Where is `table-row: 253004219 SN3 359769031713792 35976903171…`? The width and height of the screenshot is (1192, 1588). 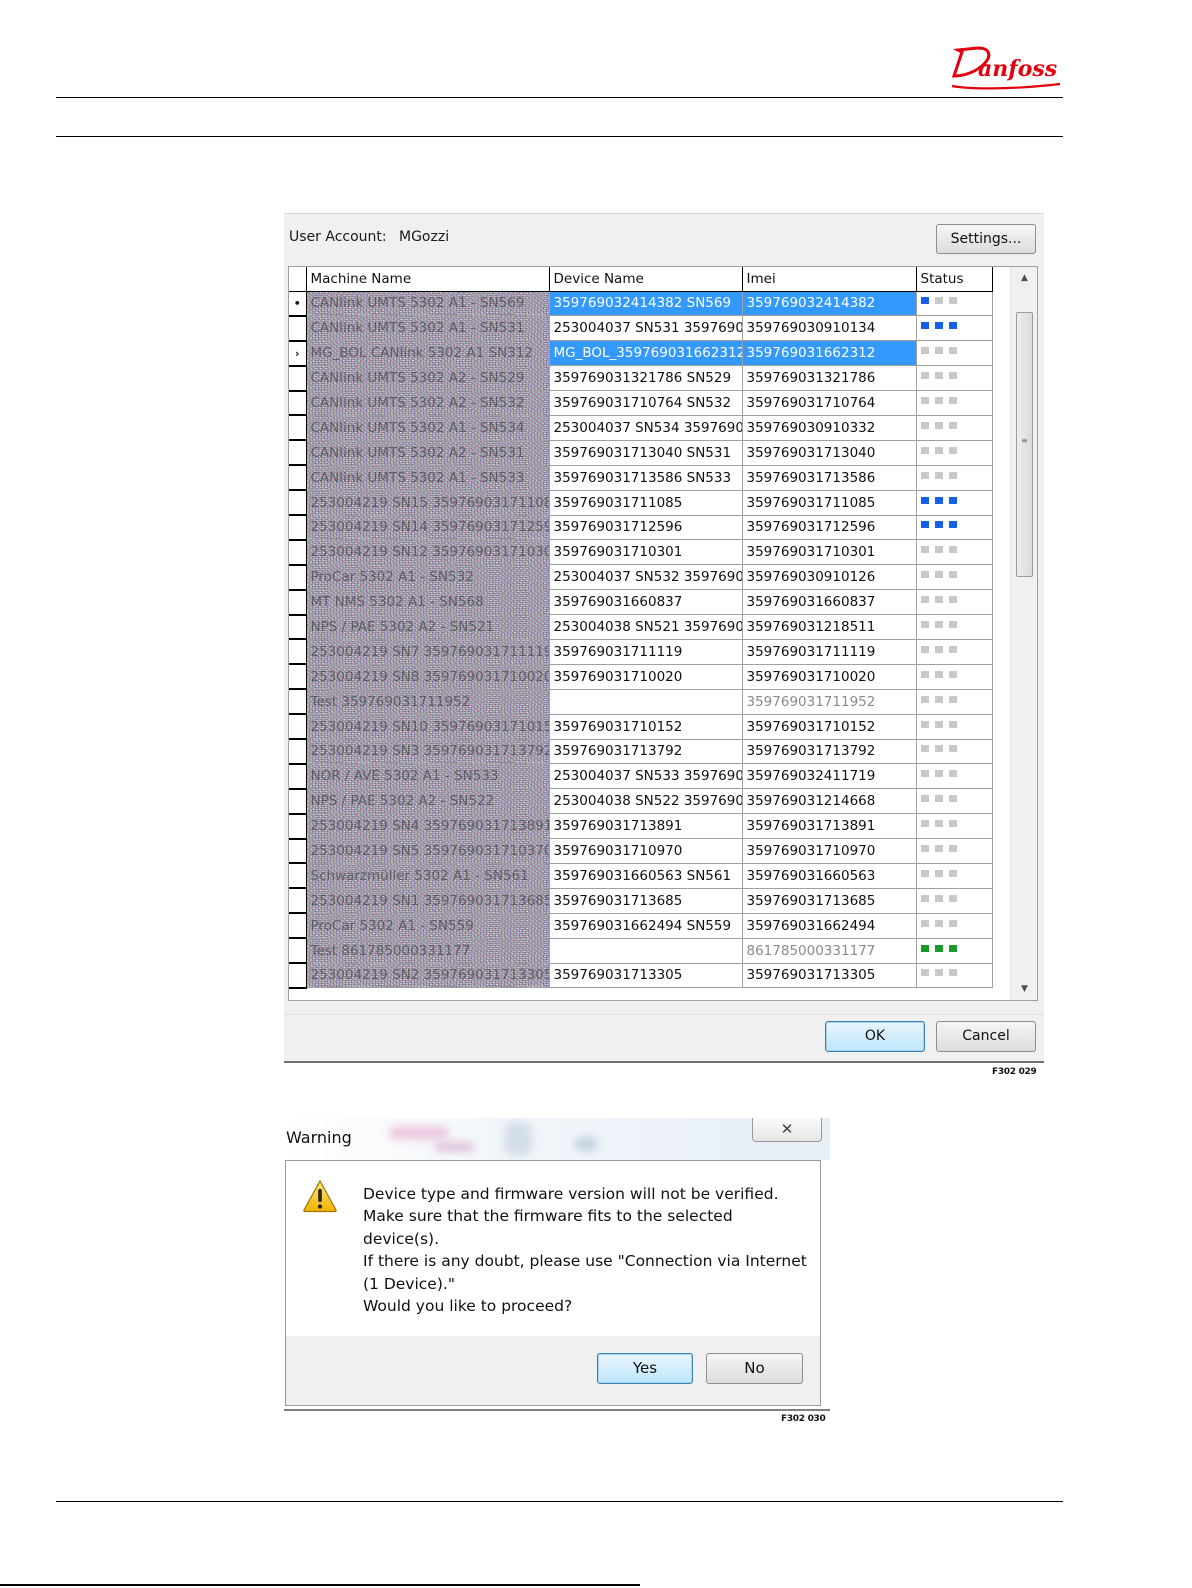
table-row: 253004219 SN3 359769031713792 35976903171… is located at coordinates (641, 752).